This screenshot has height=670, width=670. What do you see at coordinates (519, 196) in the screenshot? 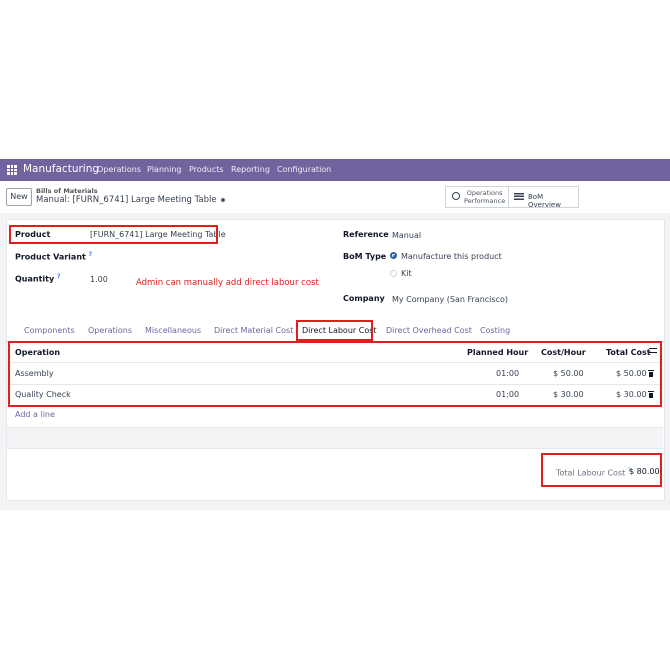
I see `bars-icon` at bounding box center [519, 196].